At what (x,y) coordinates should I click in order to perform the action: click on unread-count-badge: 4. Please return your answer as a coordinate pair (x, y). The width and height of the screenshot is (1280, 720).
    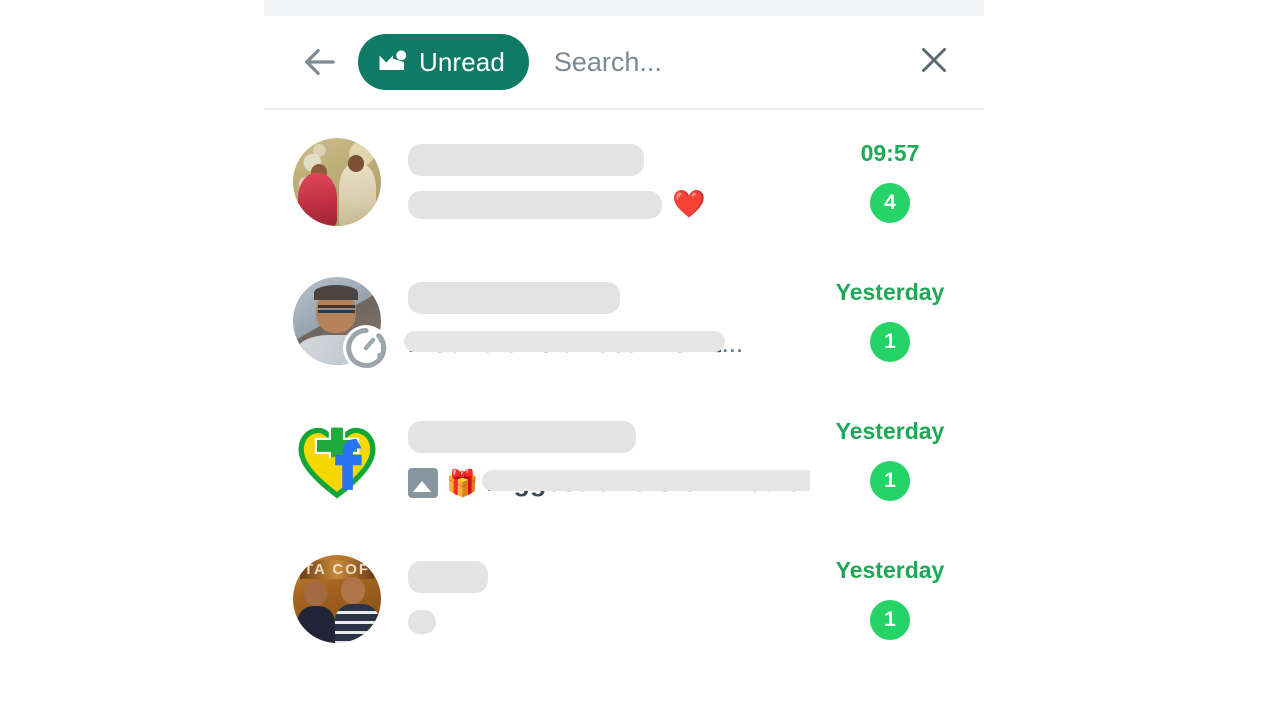
    Looking at the image, I should click on (890, 203).